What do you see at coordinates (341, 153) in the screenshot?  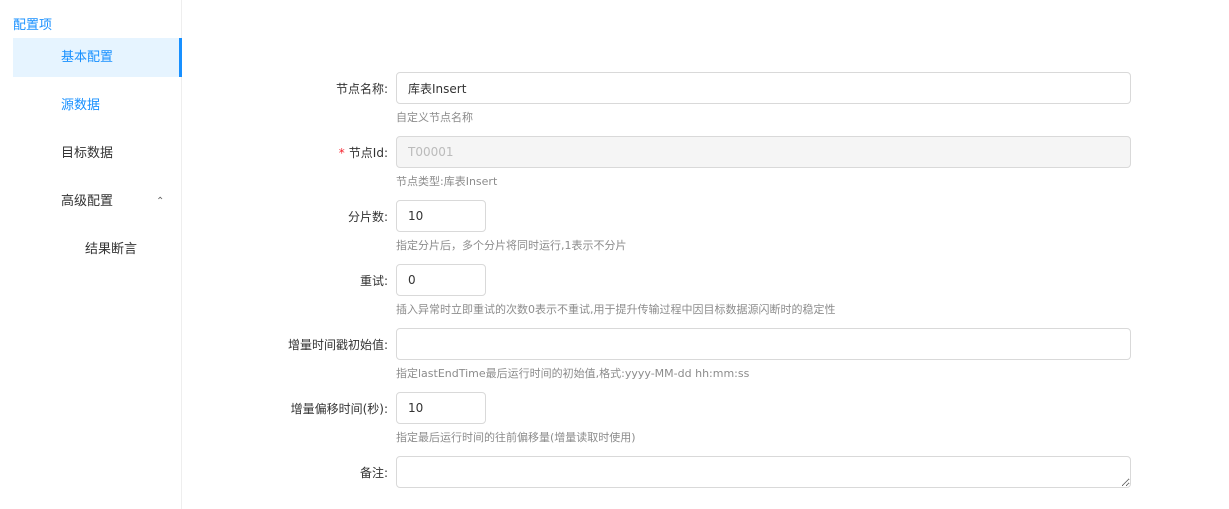 I see `required-mark: *` at bounding box center [341, 153].